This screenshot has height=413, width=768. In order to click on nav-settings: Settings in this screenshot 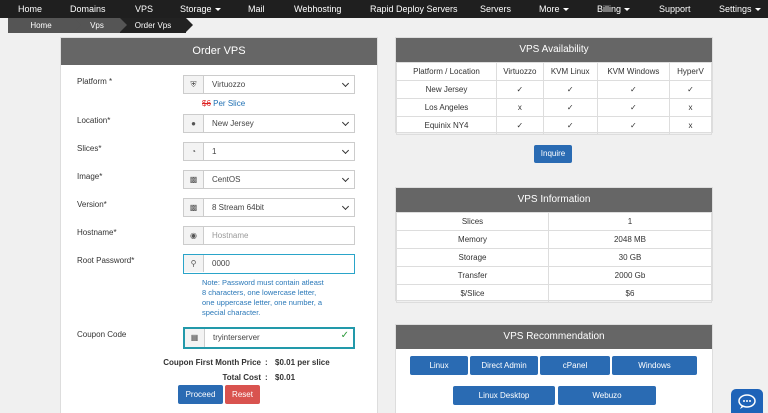, I will do `click(740, 9)`.